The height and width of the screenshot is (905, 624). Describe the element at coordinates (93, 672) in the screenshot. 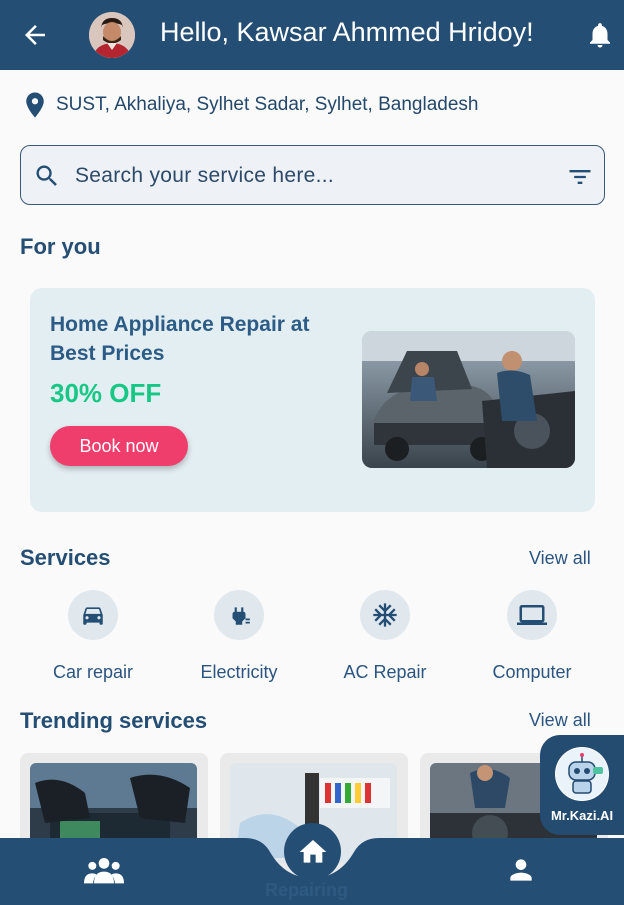

I see `service-label: Car repair` at that location.